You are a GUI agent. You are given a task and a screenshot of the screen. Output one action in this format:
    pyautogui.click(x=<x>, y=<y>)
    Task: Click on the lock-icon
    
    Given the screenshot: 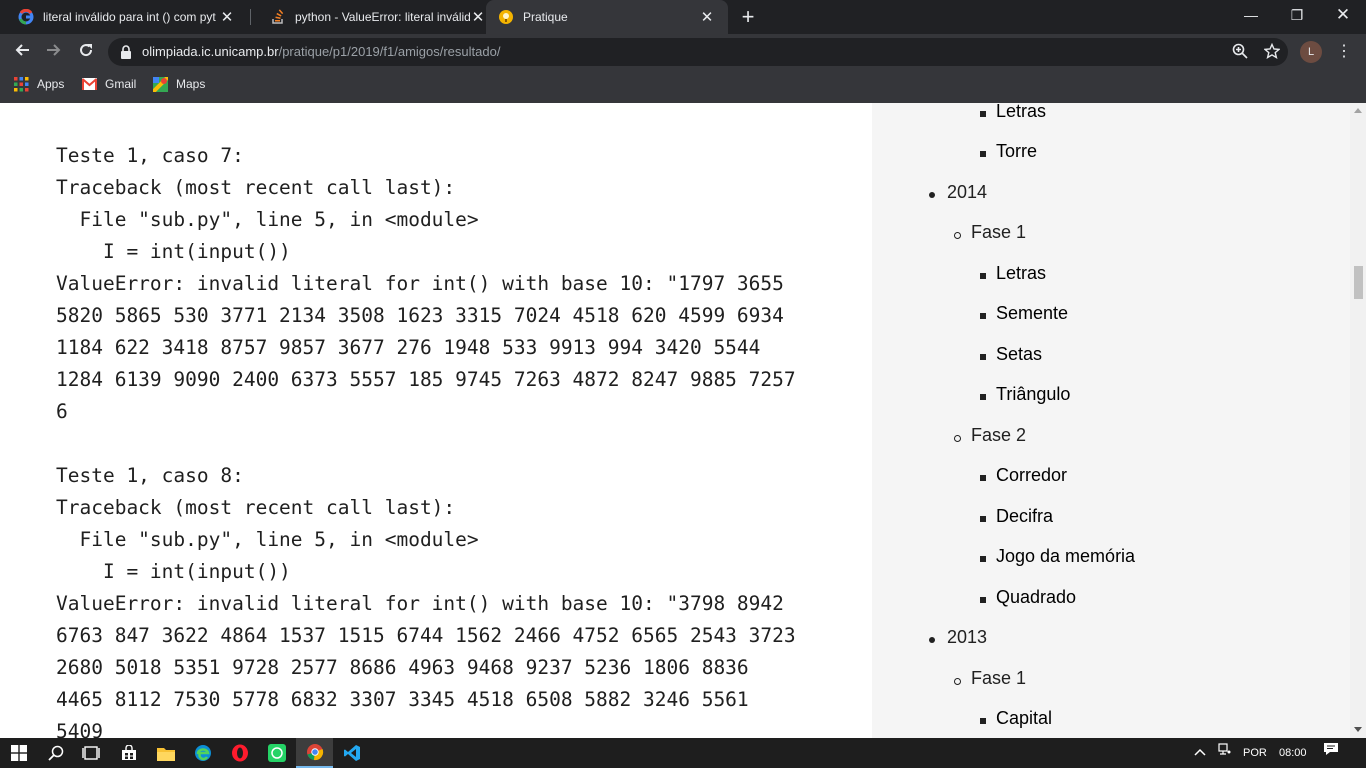 What is the action you would take?
    pyautogui.click(x=126, y=52)
    